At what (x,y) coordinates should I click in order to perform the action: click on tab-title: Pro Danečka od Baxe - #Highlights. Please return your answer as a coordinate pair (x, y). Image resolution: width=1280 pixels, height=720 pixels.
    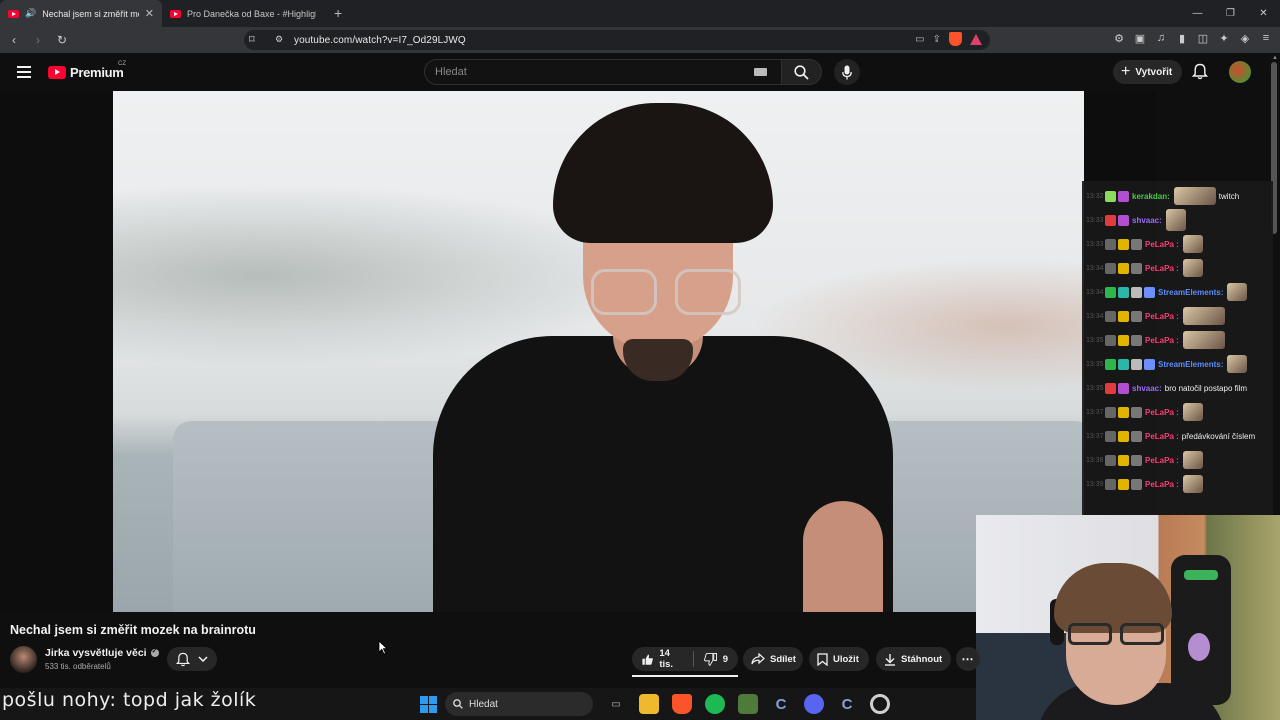
    Looking at the image, I should click on (251, 13).